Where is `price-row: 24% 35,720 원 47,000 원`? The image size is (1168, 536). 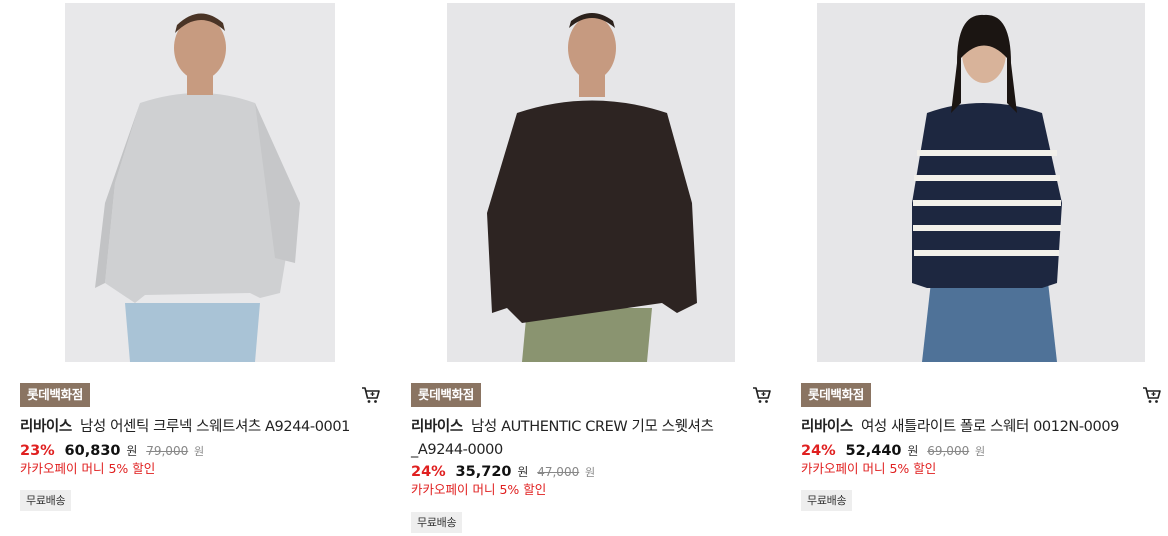 price-row: 24% 35,720 원 47,000 원 is located at coordinates (503, 472).